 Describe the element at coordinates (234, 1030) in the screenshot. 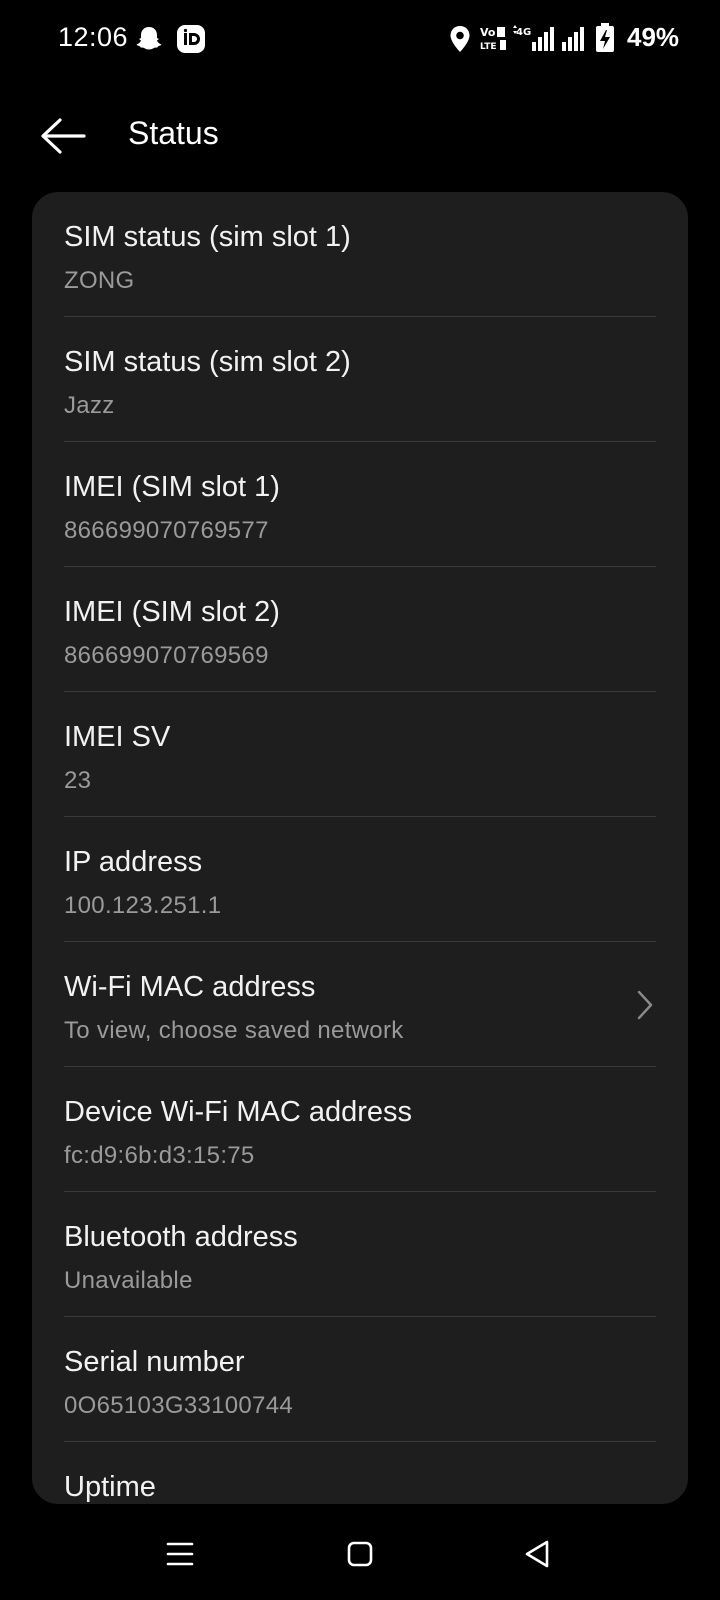

I see `item-value: To view, choose saved network` at that location.